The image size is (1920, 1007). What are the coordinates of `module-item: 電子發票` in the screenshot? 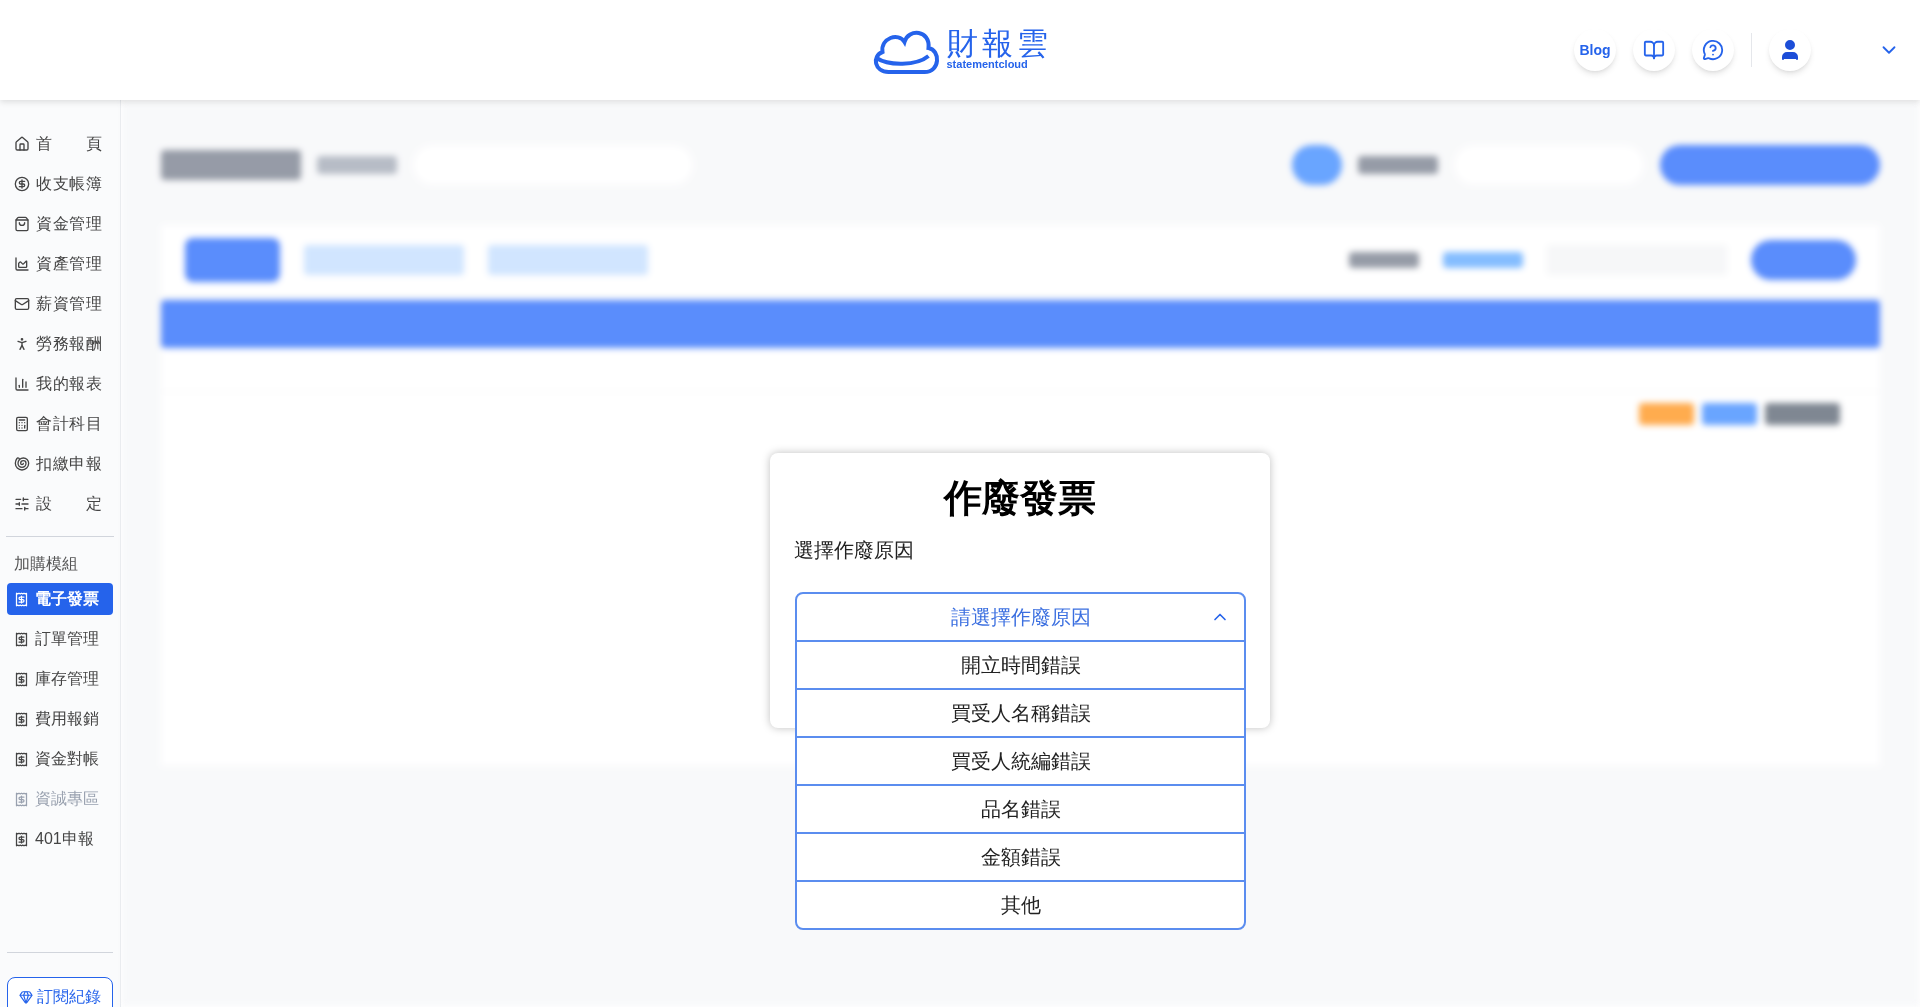 It's located at (60, 599).